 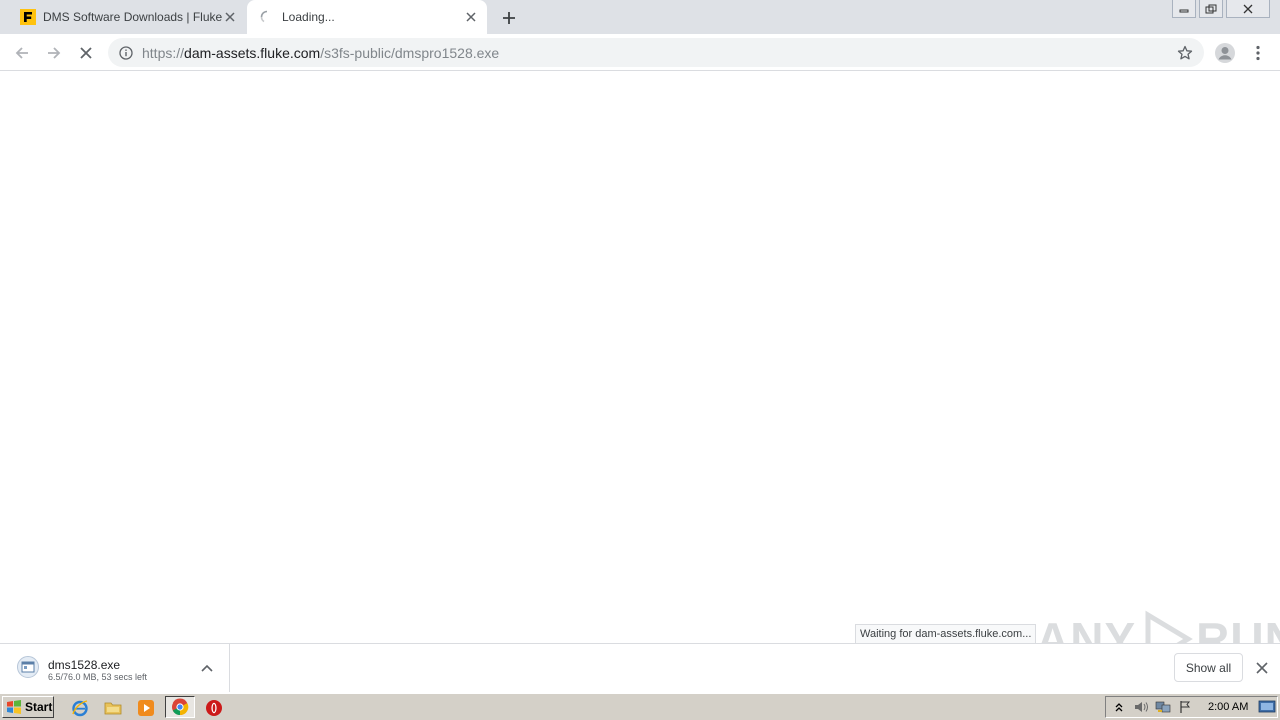 I want to click on stop-icon, so click(x=86, y=53).